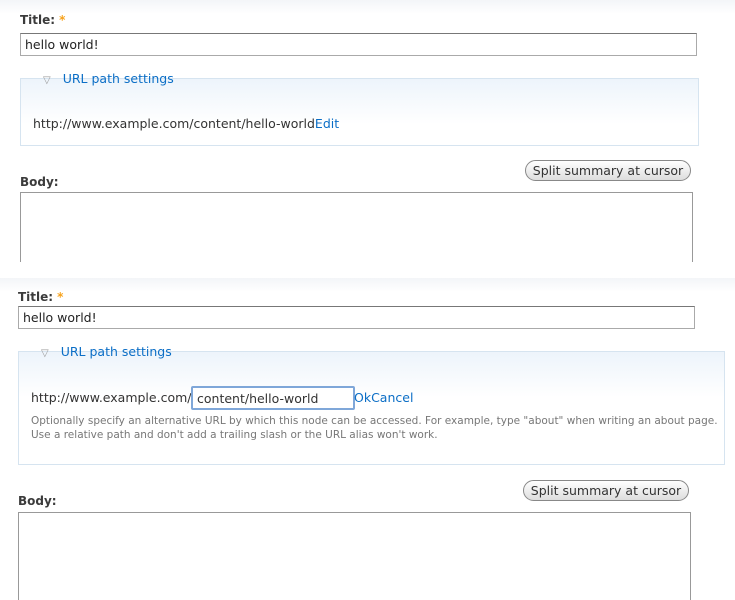 The image size is (735, 600). What do you see at coordinates (362, 397) in the screenshot?
I see `ok-link: Ok` at bounding box center [362, 397].